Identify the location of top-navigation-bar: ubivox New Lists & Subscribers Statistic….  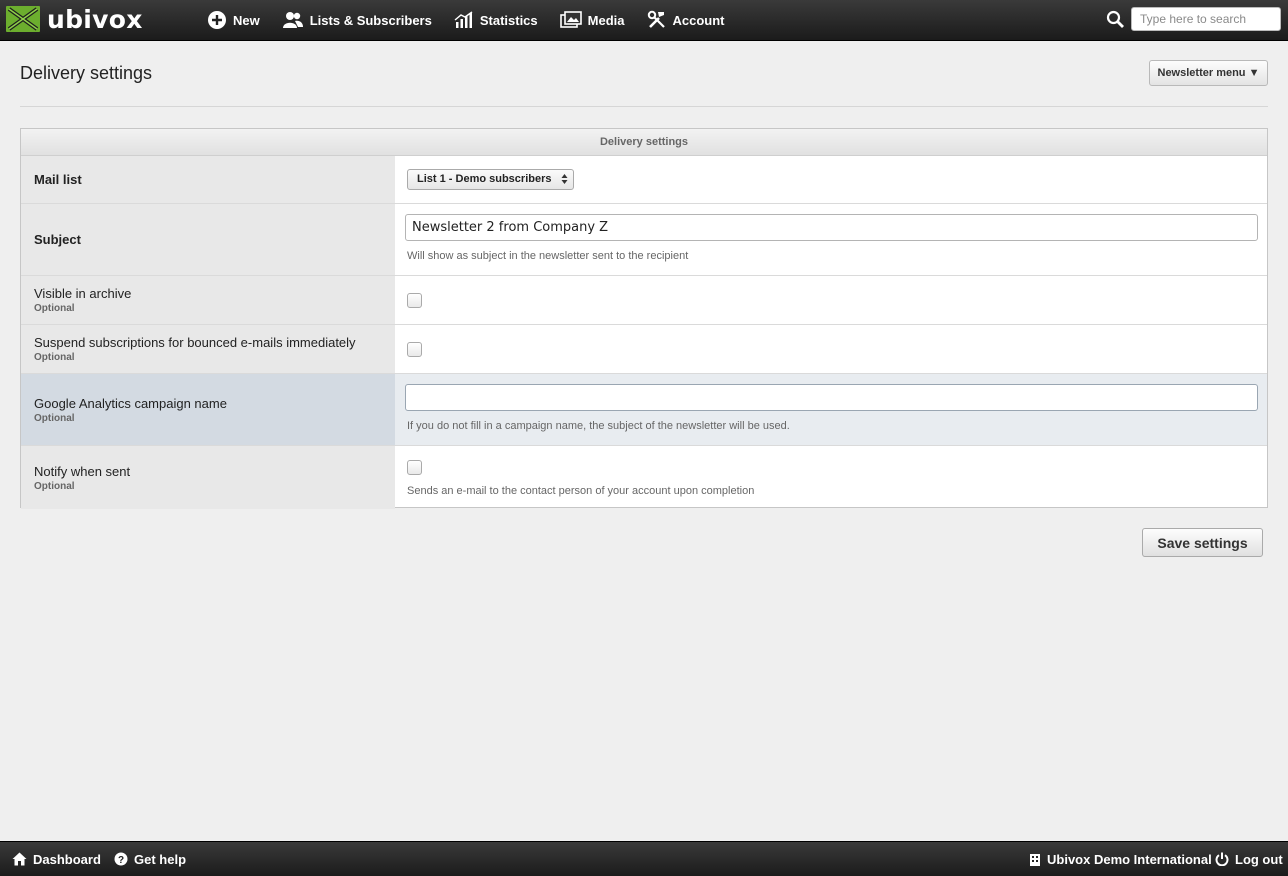
(644, 20).